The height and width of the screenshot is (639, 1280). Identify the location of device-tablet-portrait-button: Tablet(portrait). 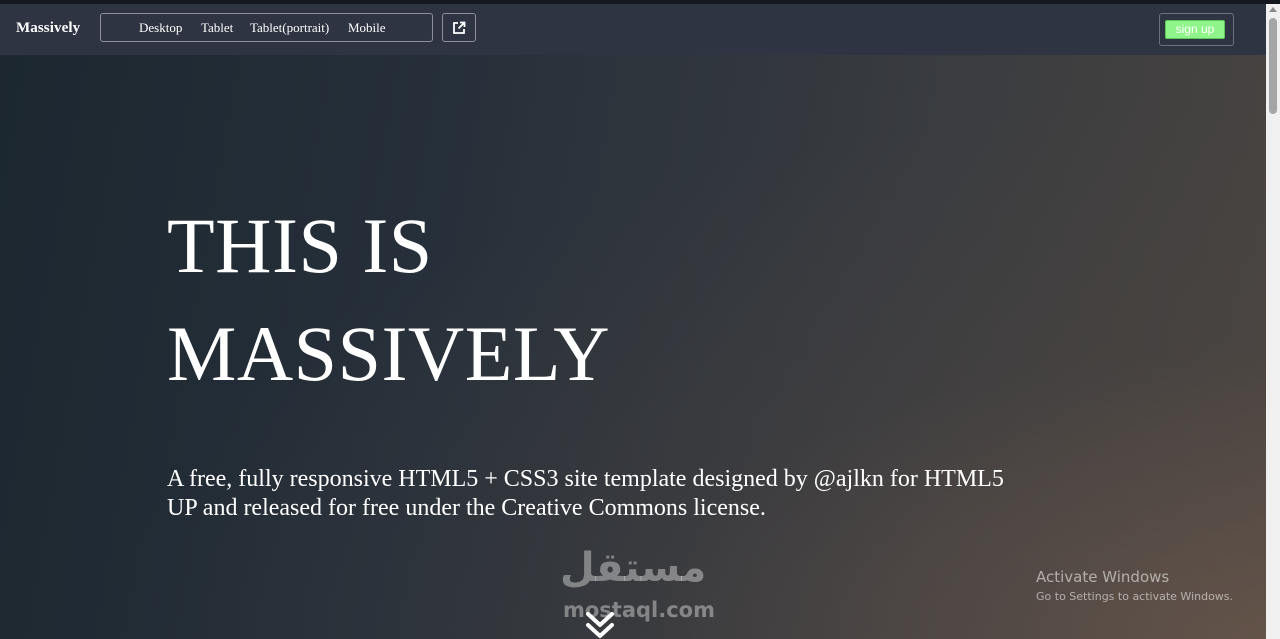
(289, 28).